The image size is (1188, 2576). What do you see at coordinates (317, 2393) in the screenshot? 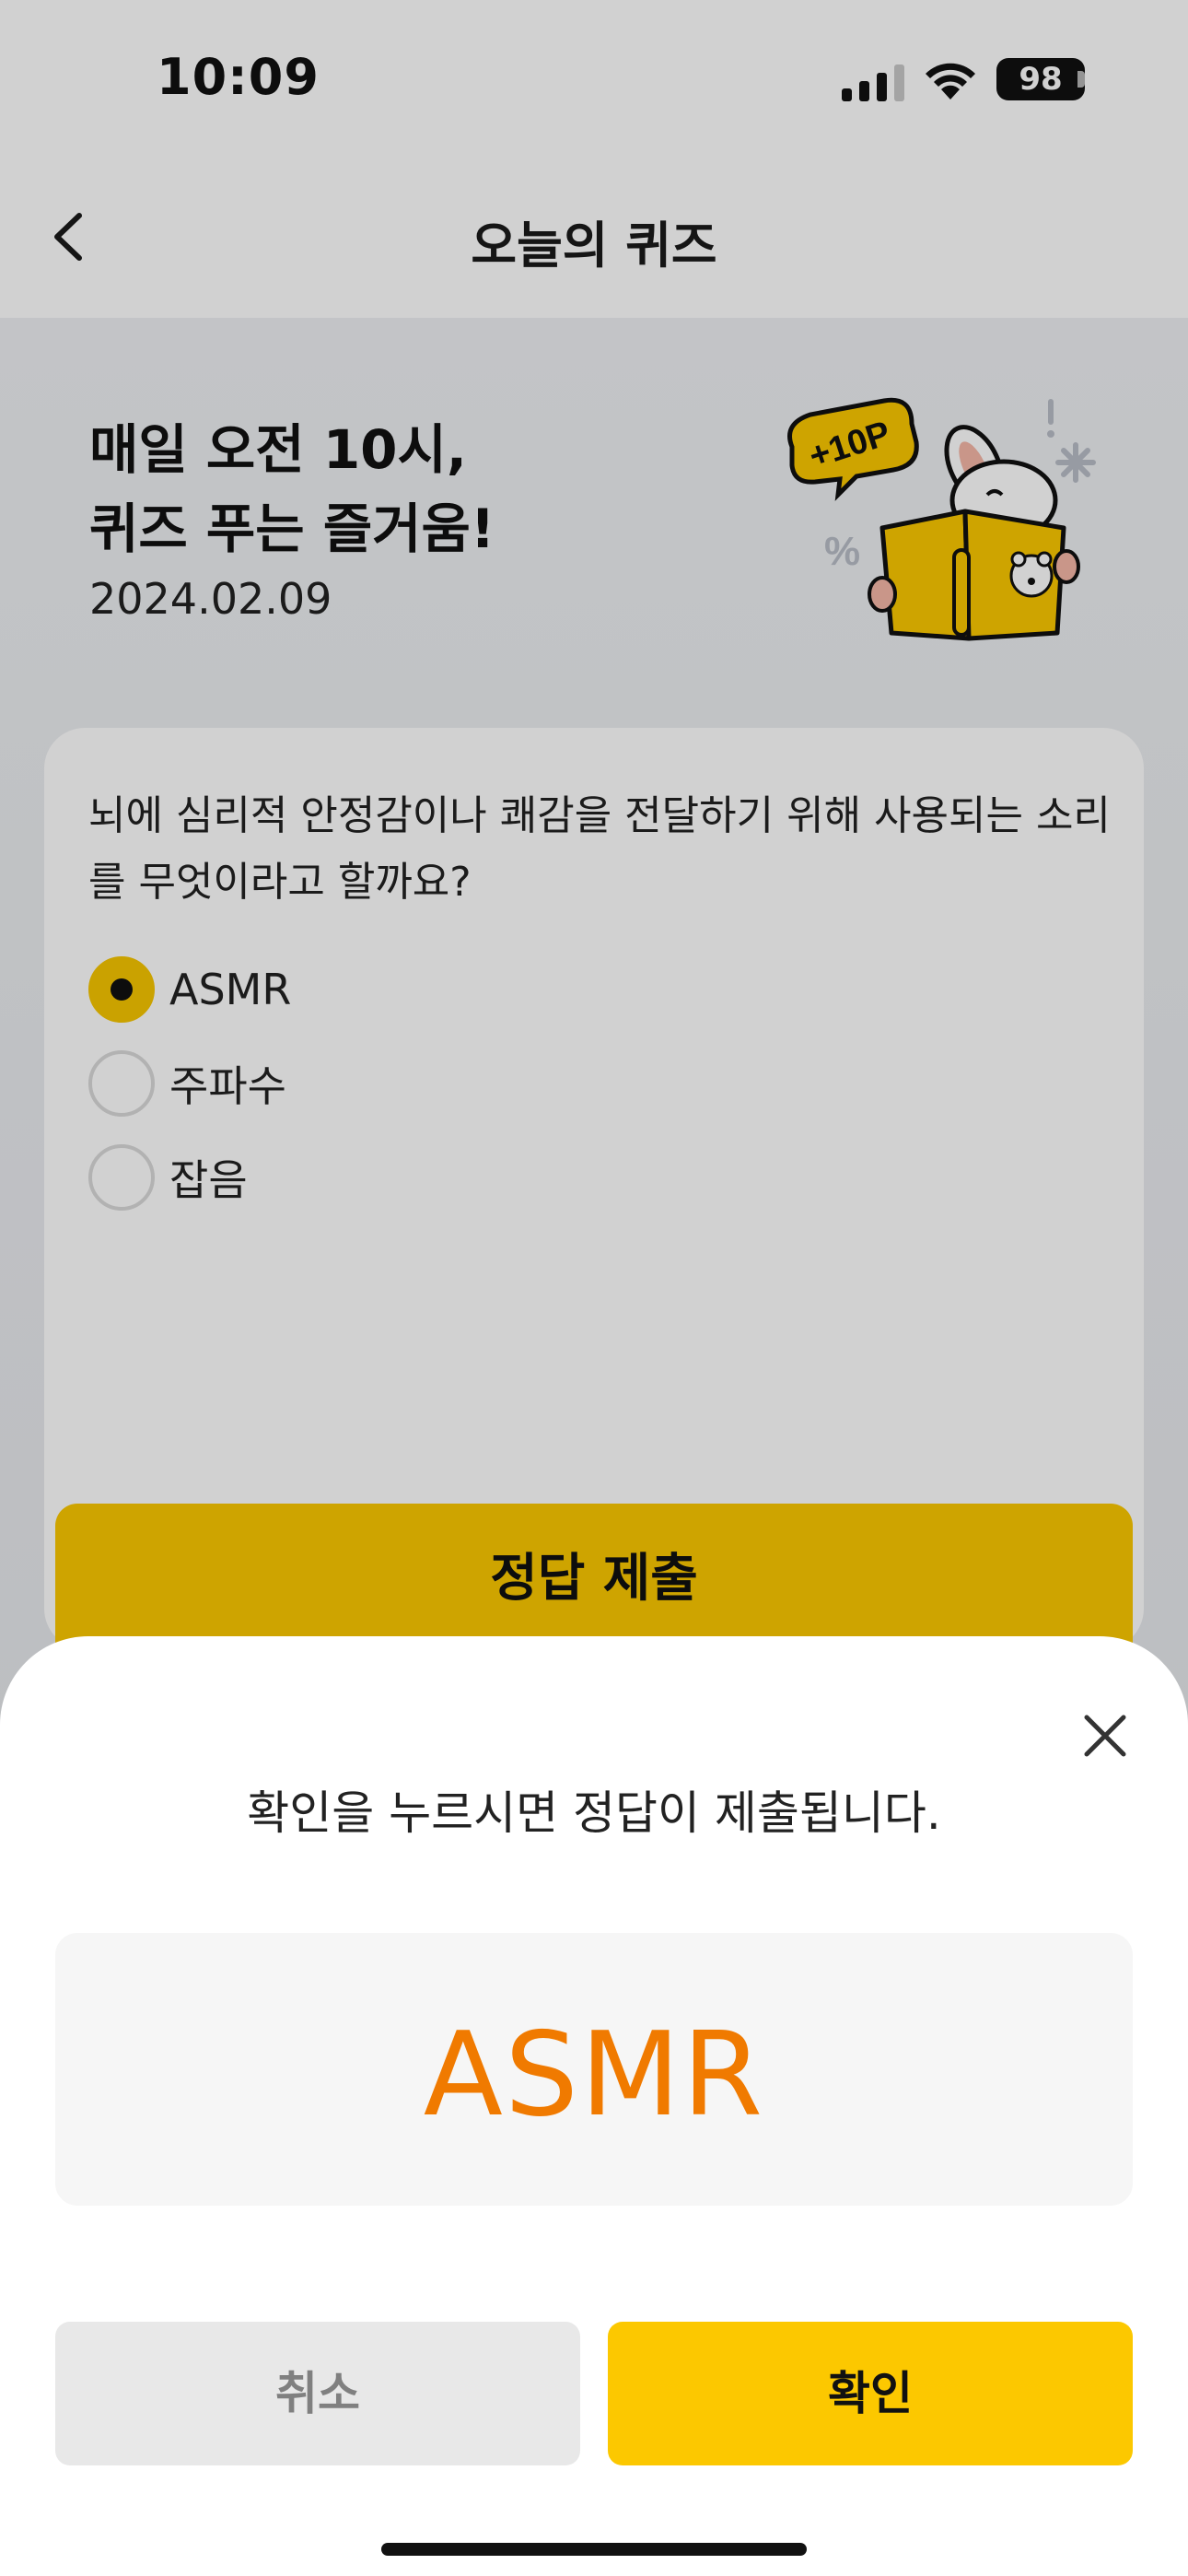
I see `cancel-button: 취소` at bounding box center [317, 2393].